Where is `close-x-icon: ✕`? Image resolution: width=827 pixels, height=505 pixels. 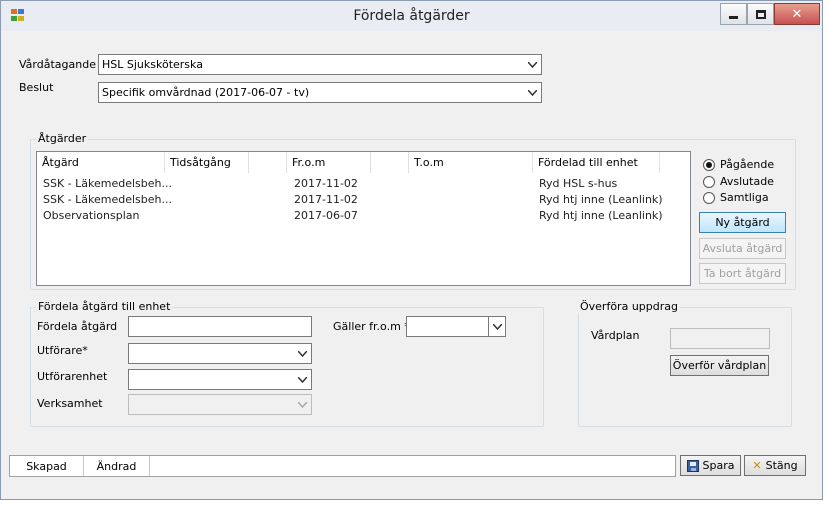 close-x-icon: ✕ is located at coordinates (757, 465).